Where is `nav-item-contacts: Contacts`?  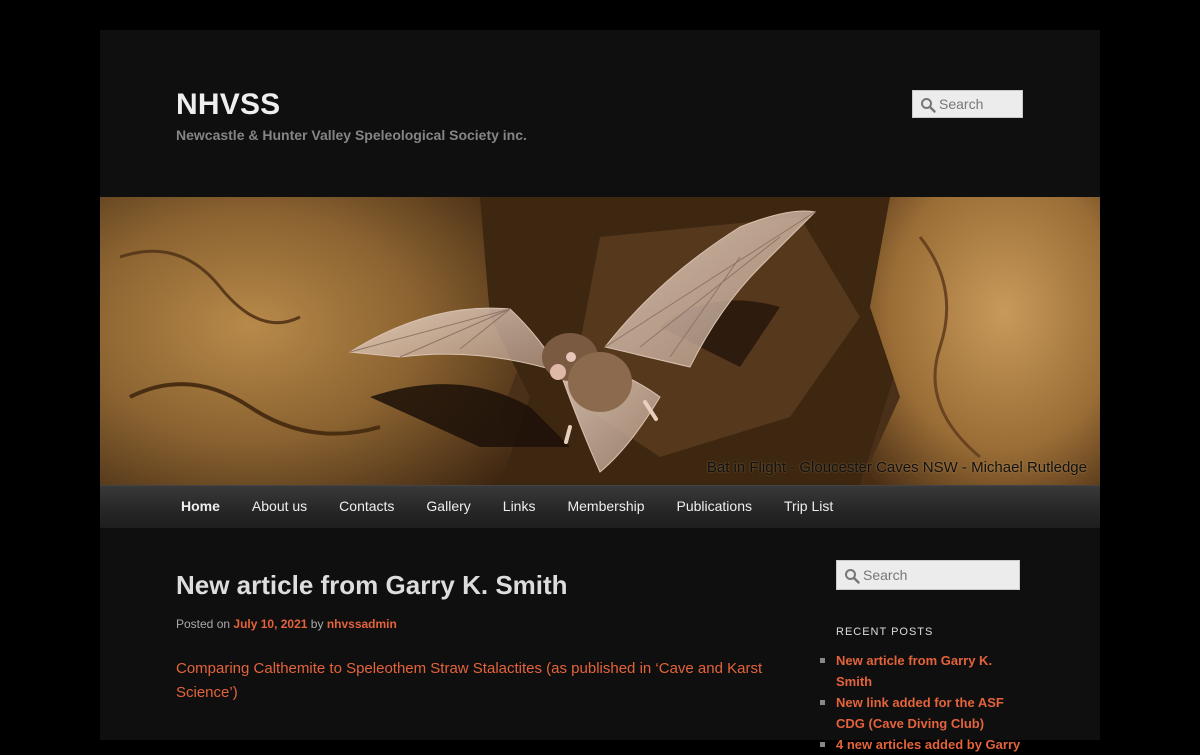 nav-item-contacts: Contacts is located at coordinates (366, 506).